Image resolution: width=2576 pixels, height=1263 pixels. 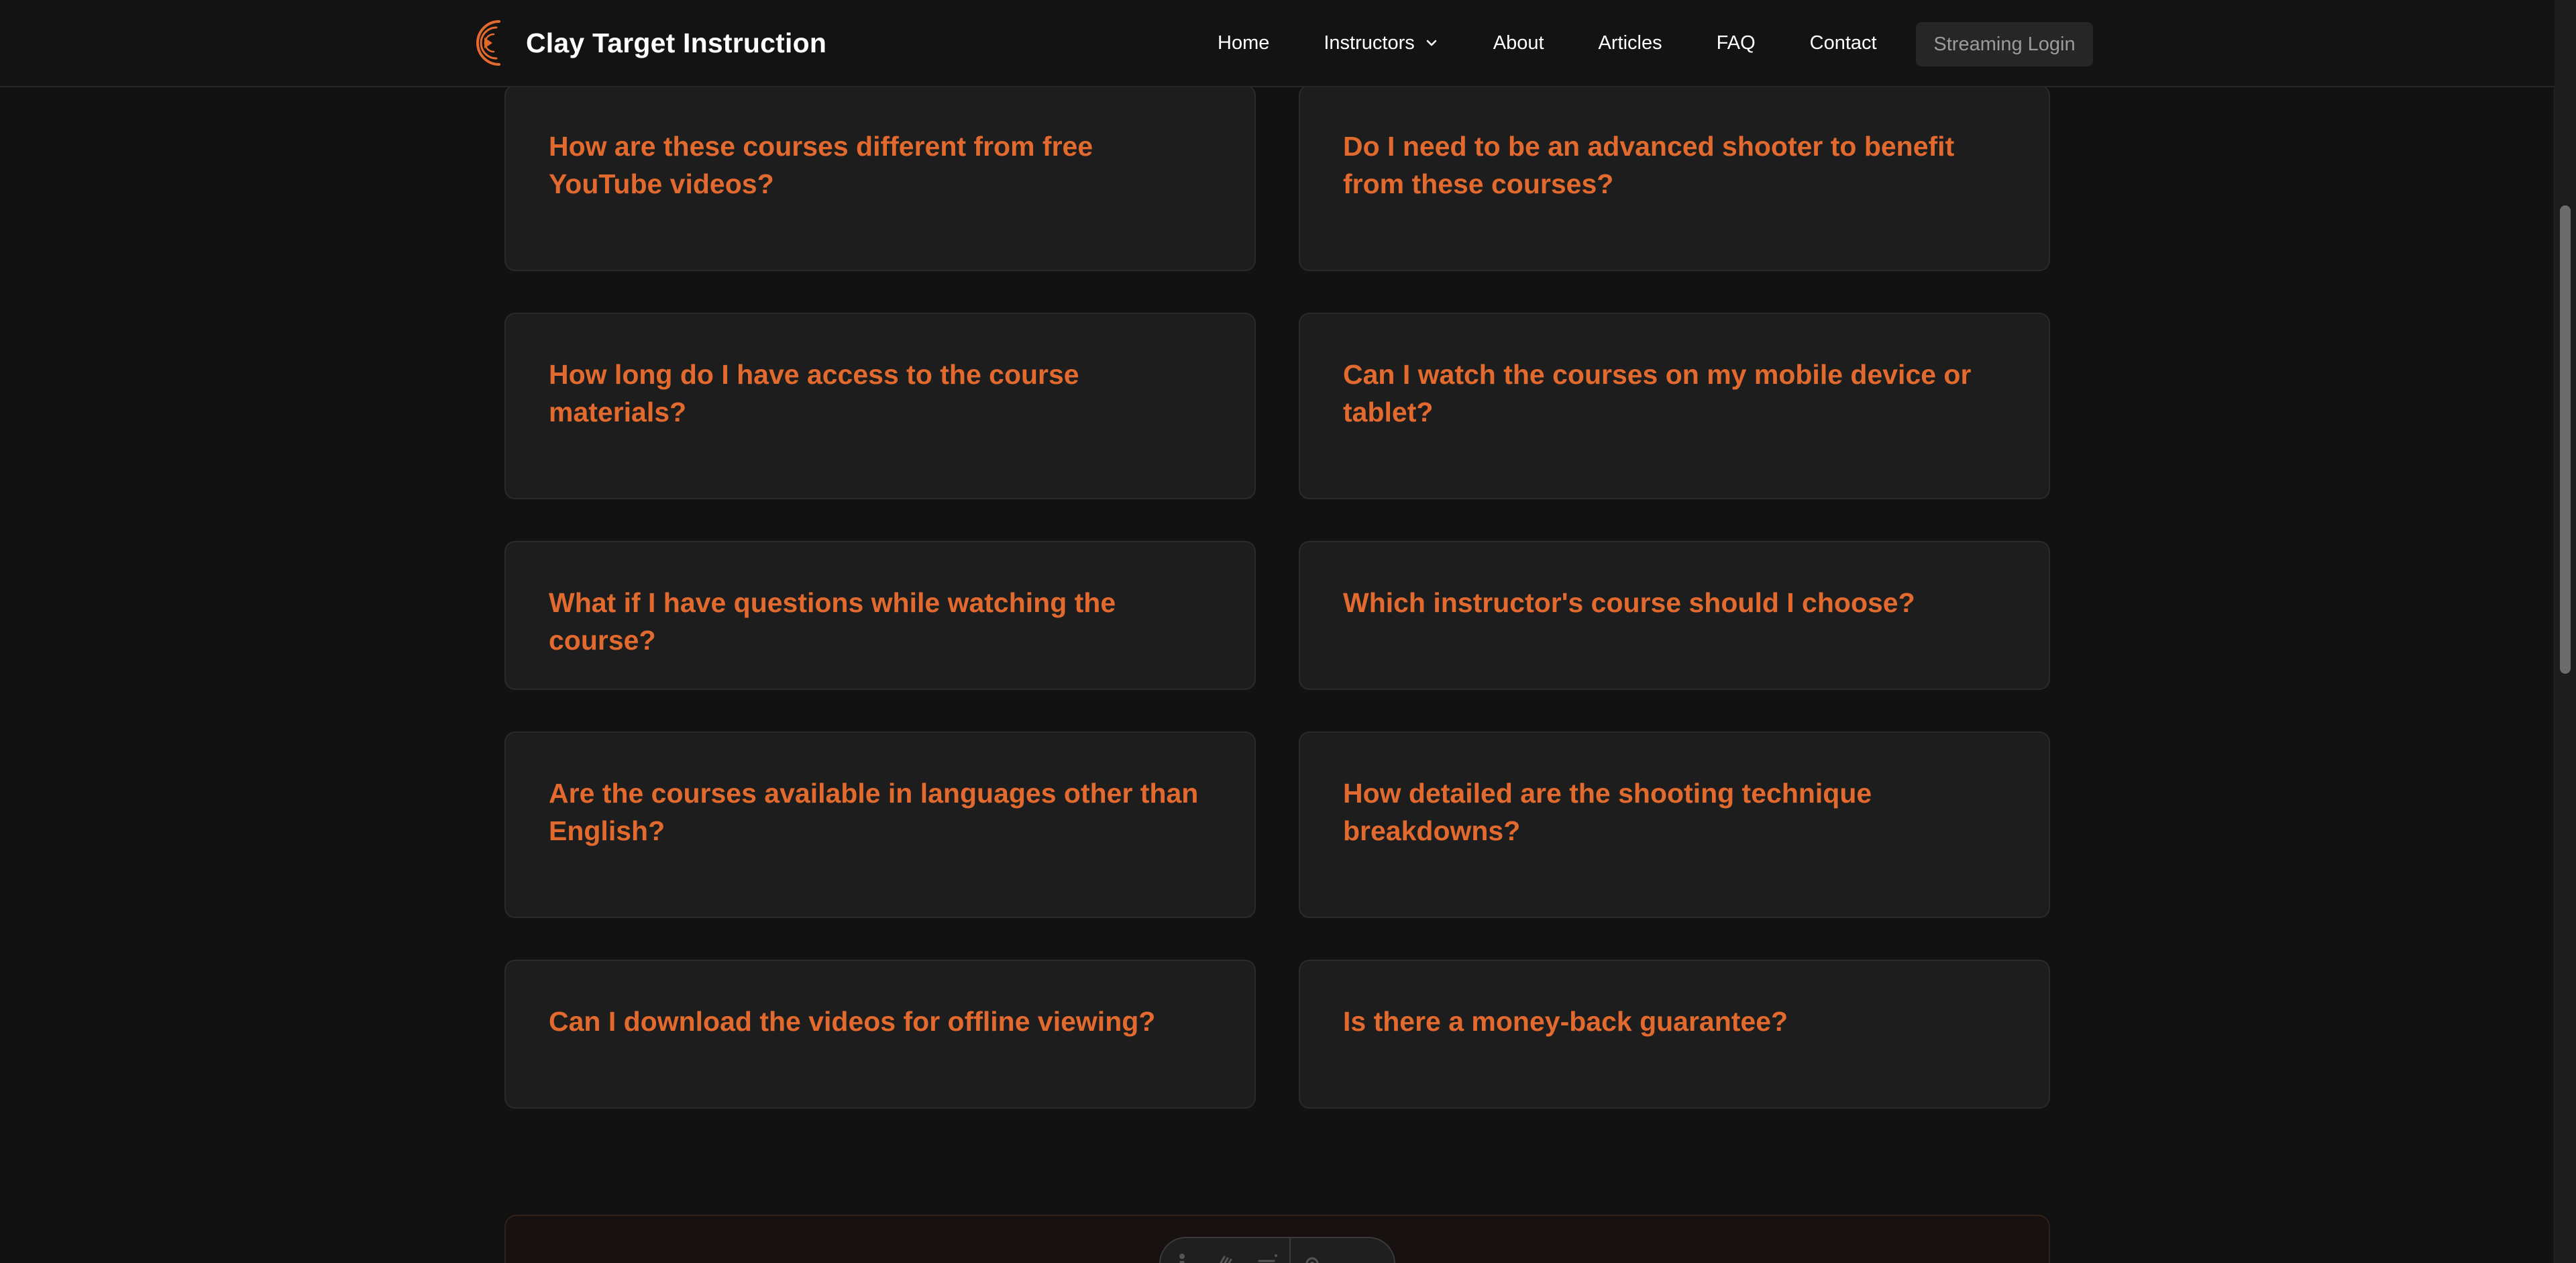 What do you see at coordinates (1630, 43) in the screenshot?
I see `nav-articles: Articles` at bounding box center [1630, 43].